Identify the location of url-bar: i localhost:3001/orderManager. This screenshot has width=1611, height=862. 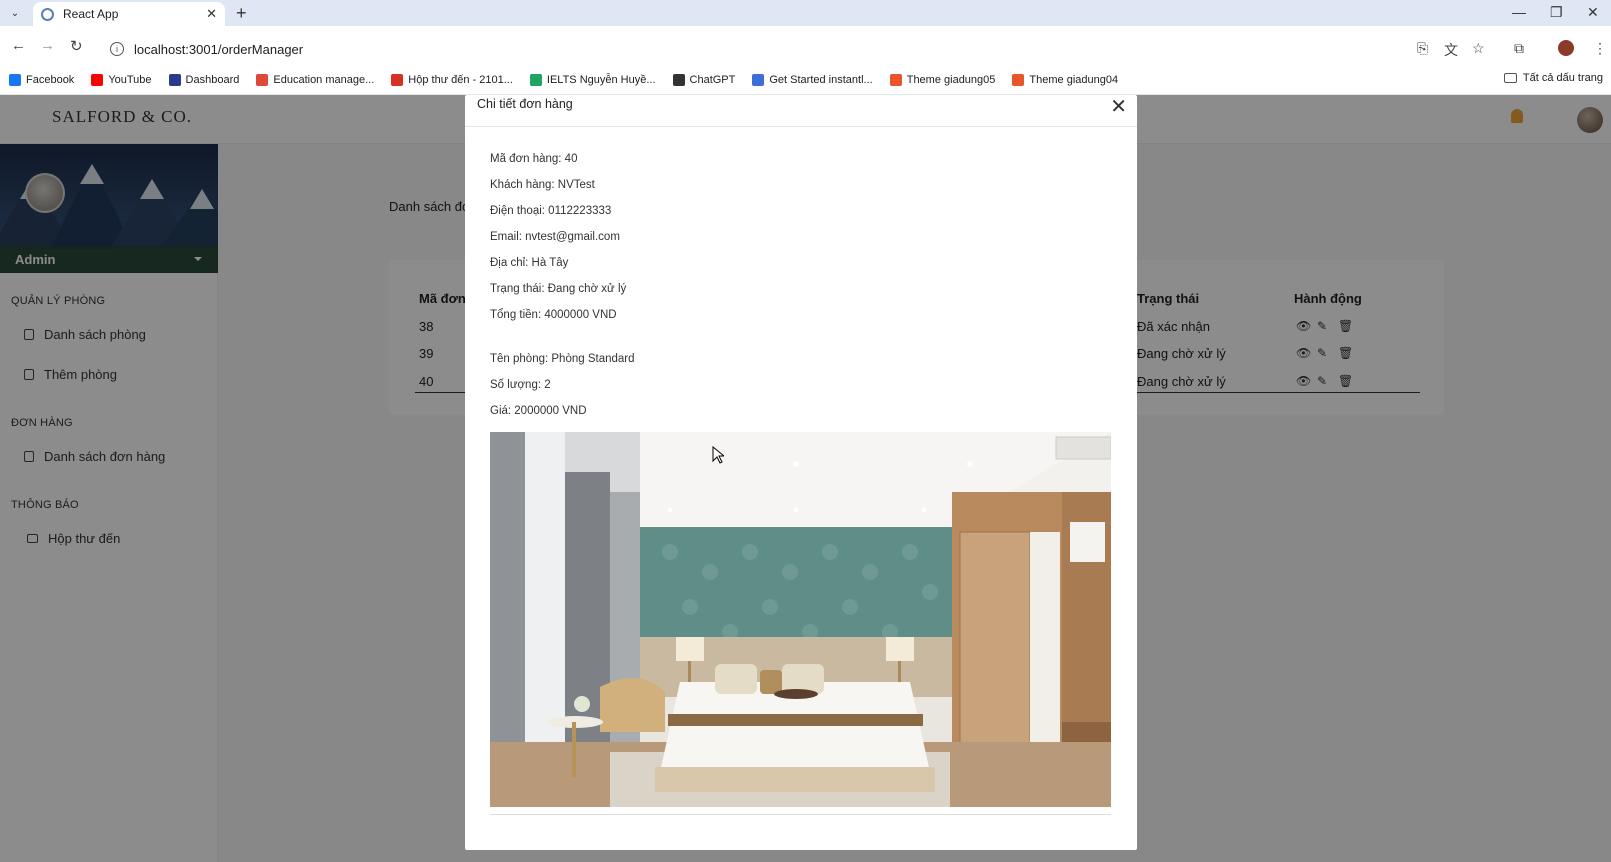
(745, 49).